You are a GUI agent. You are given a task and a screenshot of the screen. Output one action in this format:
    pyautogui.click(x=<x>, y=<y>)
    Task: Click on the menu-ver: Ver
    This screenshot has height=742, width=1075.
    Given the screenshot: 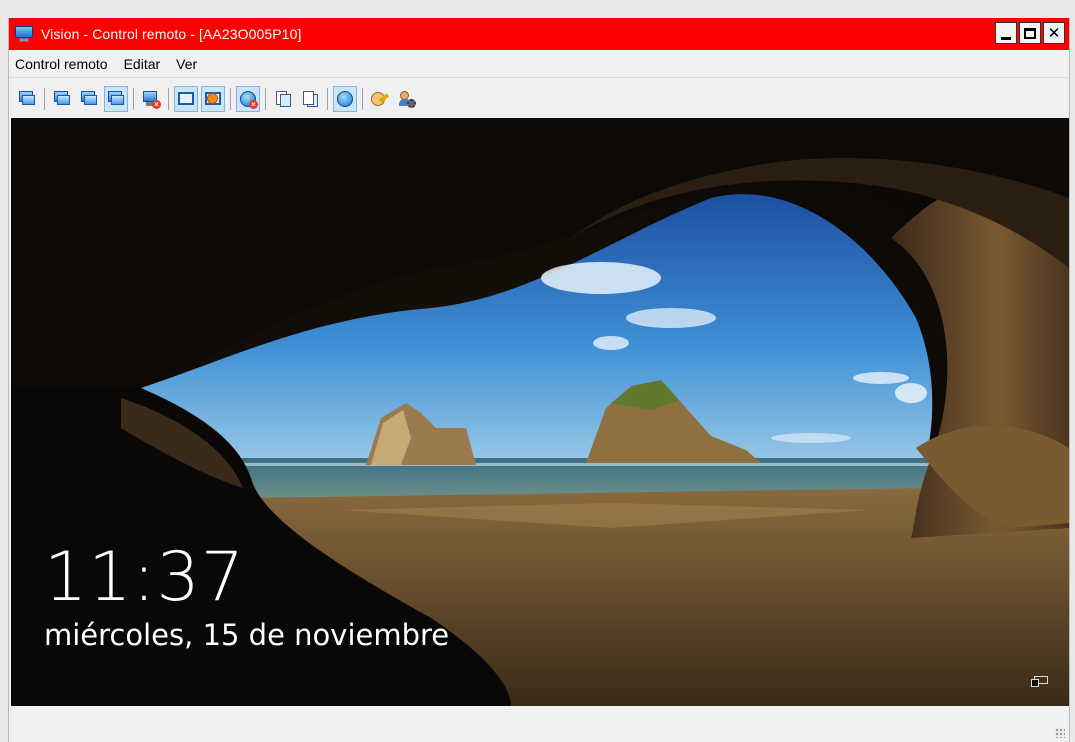 What is the action you would take?
    pyautogui.click(x=186, y=64)
    